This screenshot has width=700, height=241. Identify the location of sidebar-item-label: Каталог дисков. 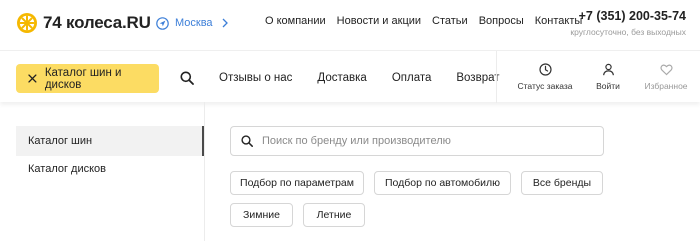
(67, 169).